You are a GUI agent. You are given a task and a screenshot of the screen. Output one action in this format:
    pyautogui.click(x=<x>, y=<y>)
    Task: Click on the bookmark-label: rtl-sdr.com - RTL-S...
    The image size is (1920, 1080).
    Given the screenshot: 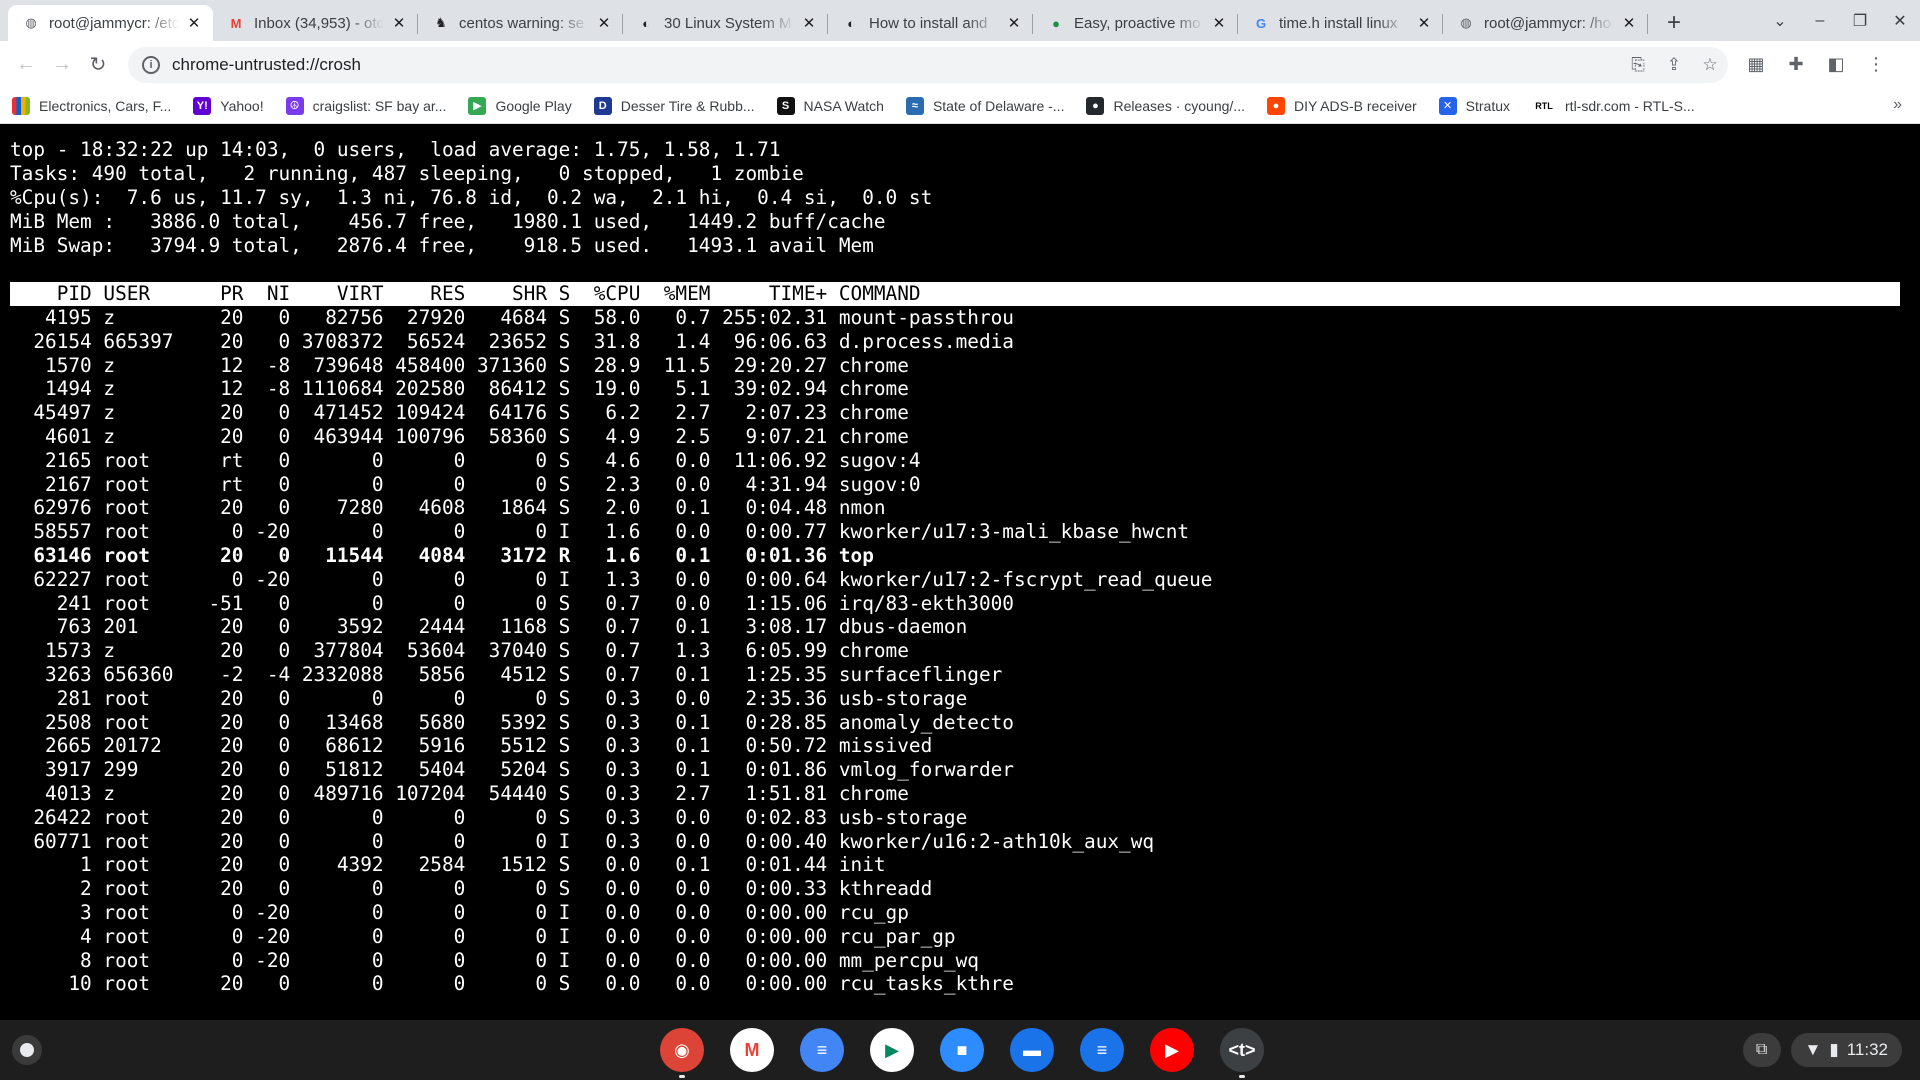 What is the action you would take?
    pyautogui.click(x=1630, y=105)
    